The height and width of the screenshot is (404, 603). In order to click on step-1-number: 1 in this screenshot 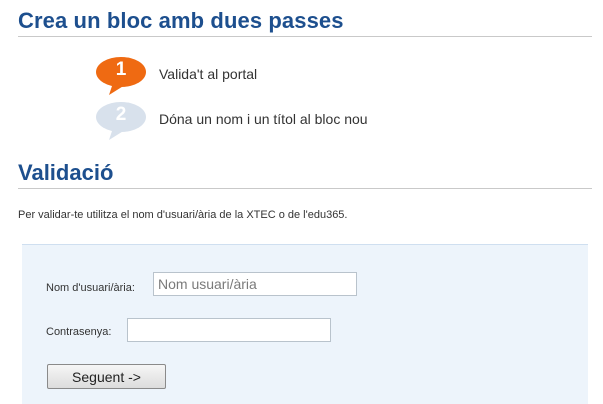, I will do `click(121, 69)`.